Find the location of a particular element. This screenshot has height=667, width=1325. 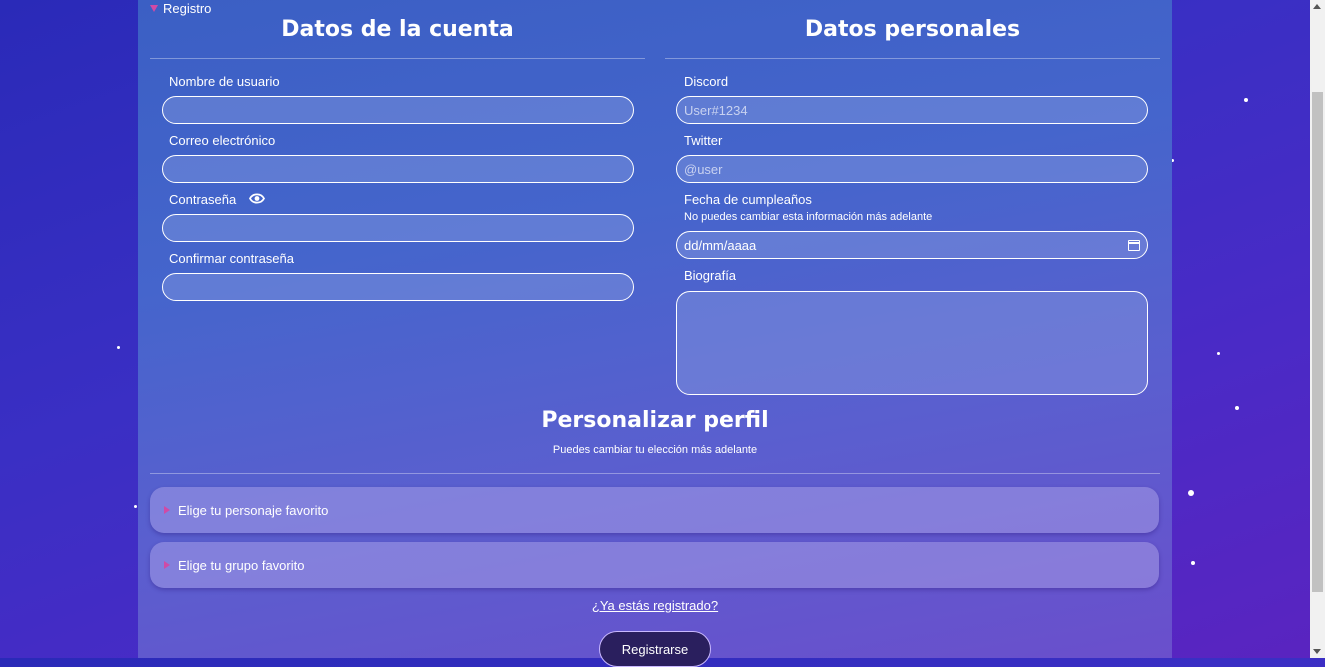

already-registered-link: ¿Ya estás registrado? is located at coordinates (655, 605).